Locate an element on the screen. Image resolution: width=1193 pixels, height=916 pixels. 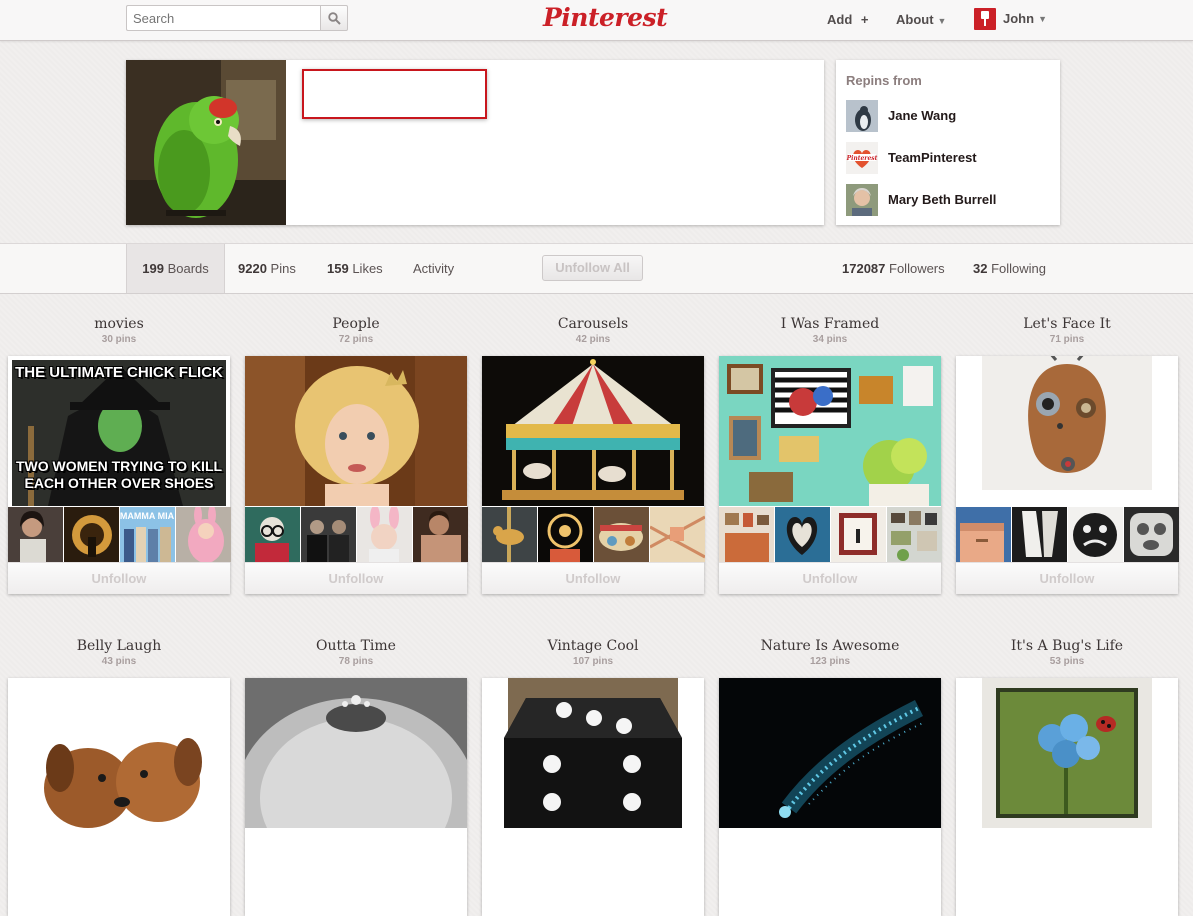
activity-label: Activity is located at coordinates (434, 268).